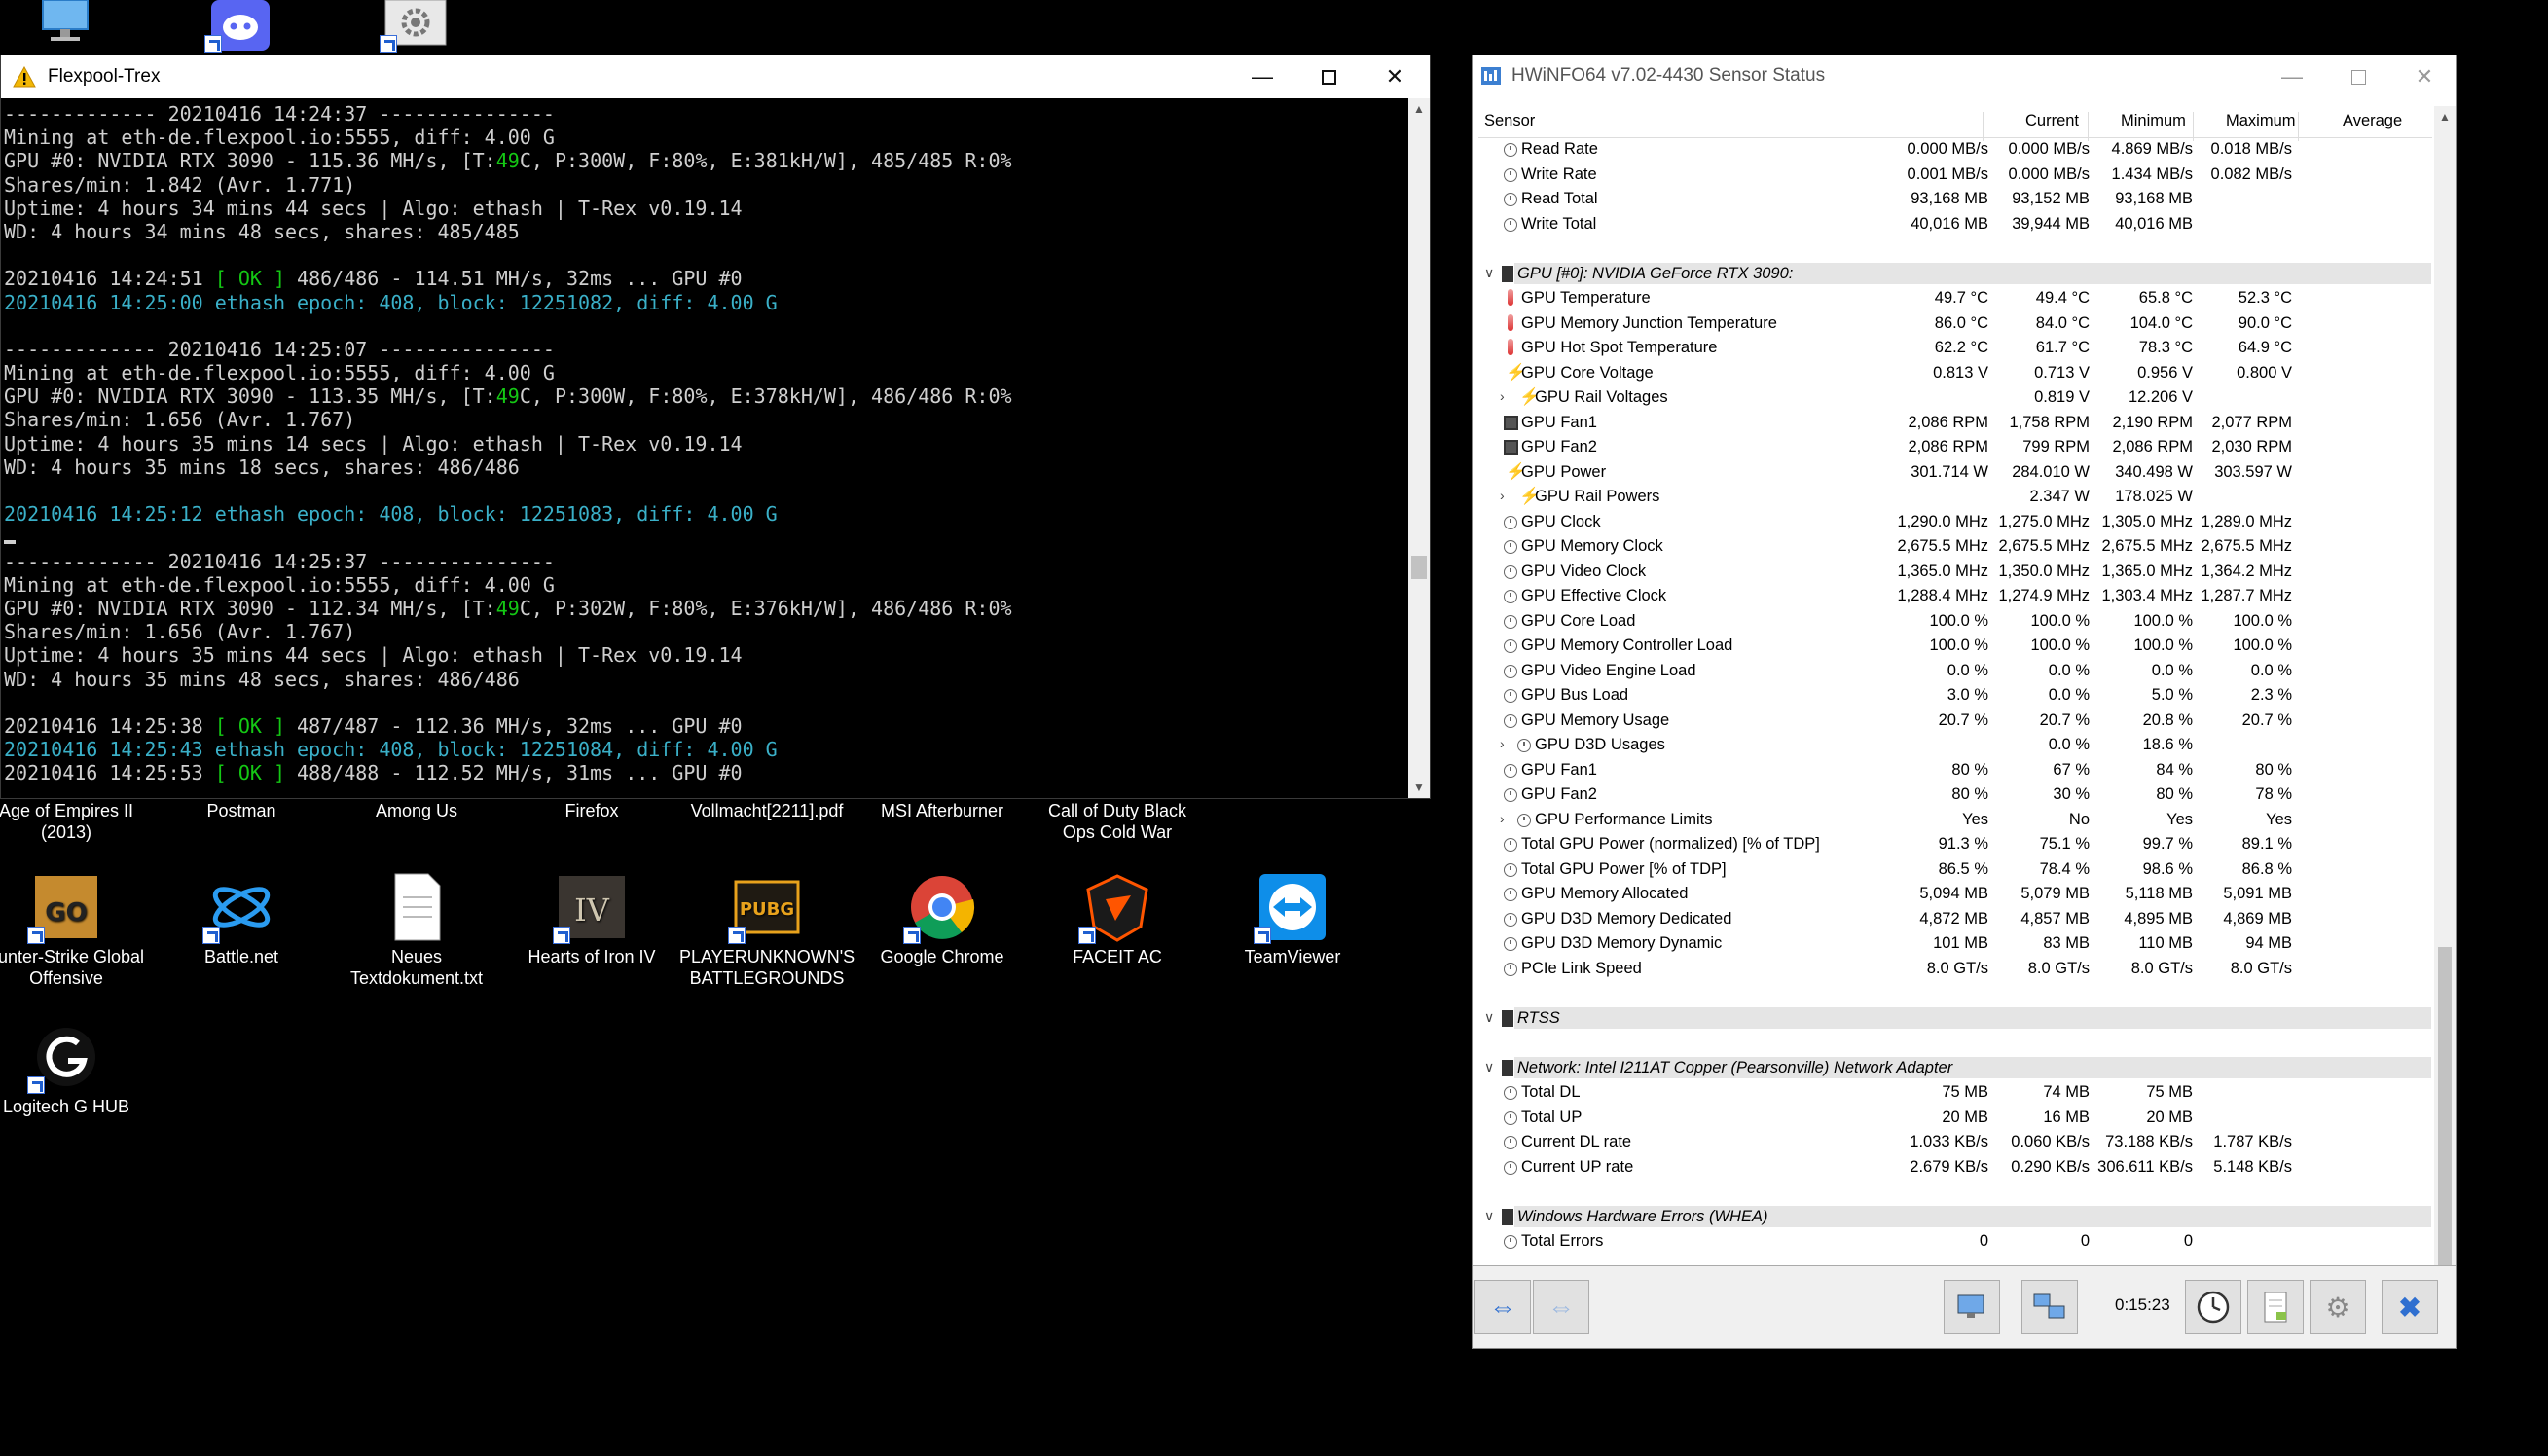 This screenshot has height=1456, width=2548. Describe the element at coordinates (2049, 1307) in the screenshot. I see `network-button` at that location.